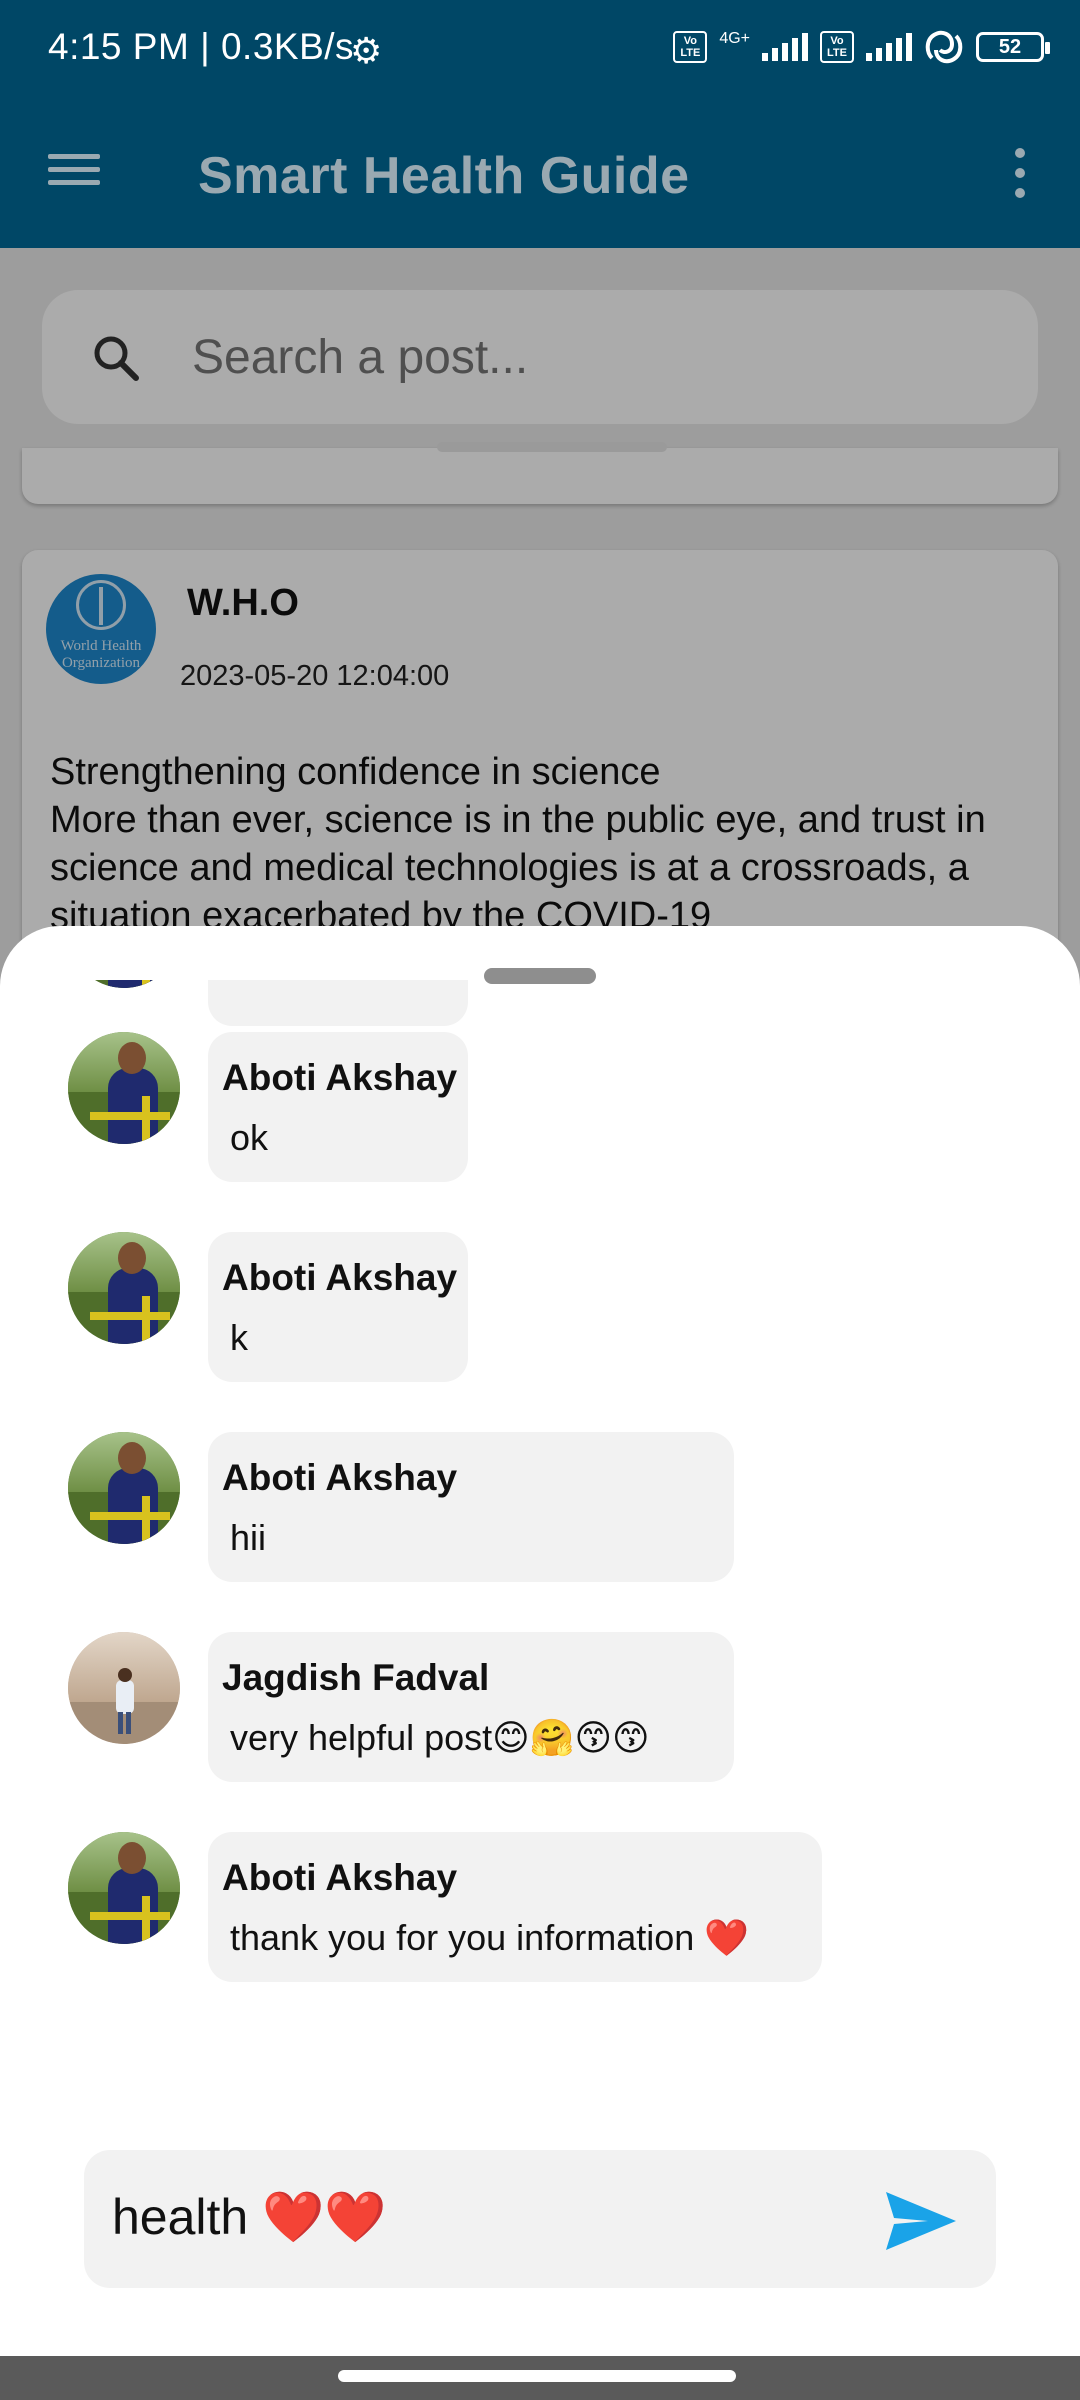 This screenshot has height=2400, width=1080. Describe the element at coordinates (540, 976) in the screenshot. I see `drag-handle` at that location.